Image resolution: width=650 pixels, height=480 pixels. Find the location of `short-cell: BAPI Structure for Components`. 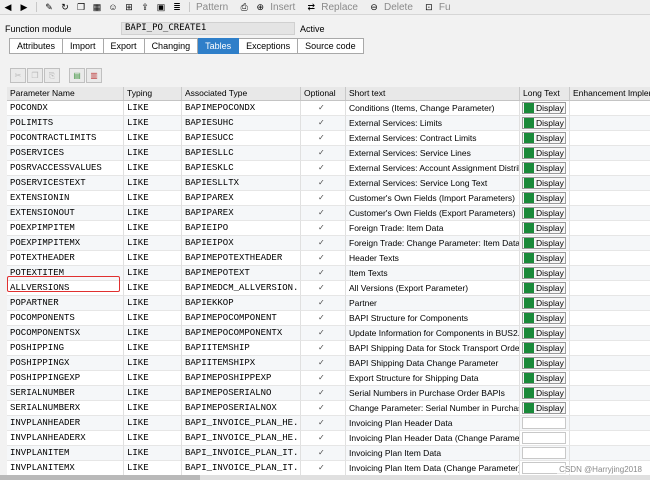

short-cell: BAPI Structure for Components is located at coordinates (433, 318).